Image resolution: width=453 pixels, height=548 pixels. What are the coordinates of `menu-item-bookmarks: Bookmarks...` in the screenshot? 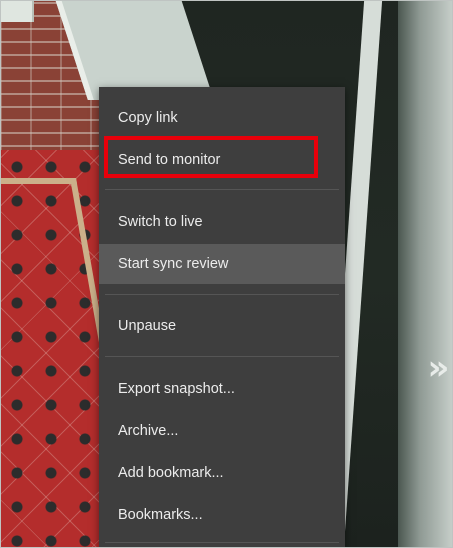 It's located at (222, 515).